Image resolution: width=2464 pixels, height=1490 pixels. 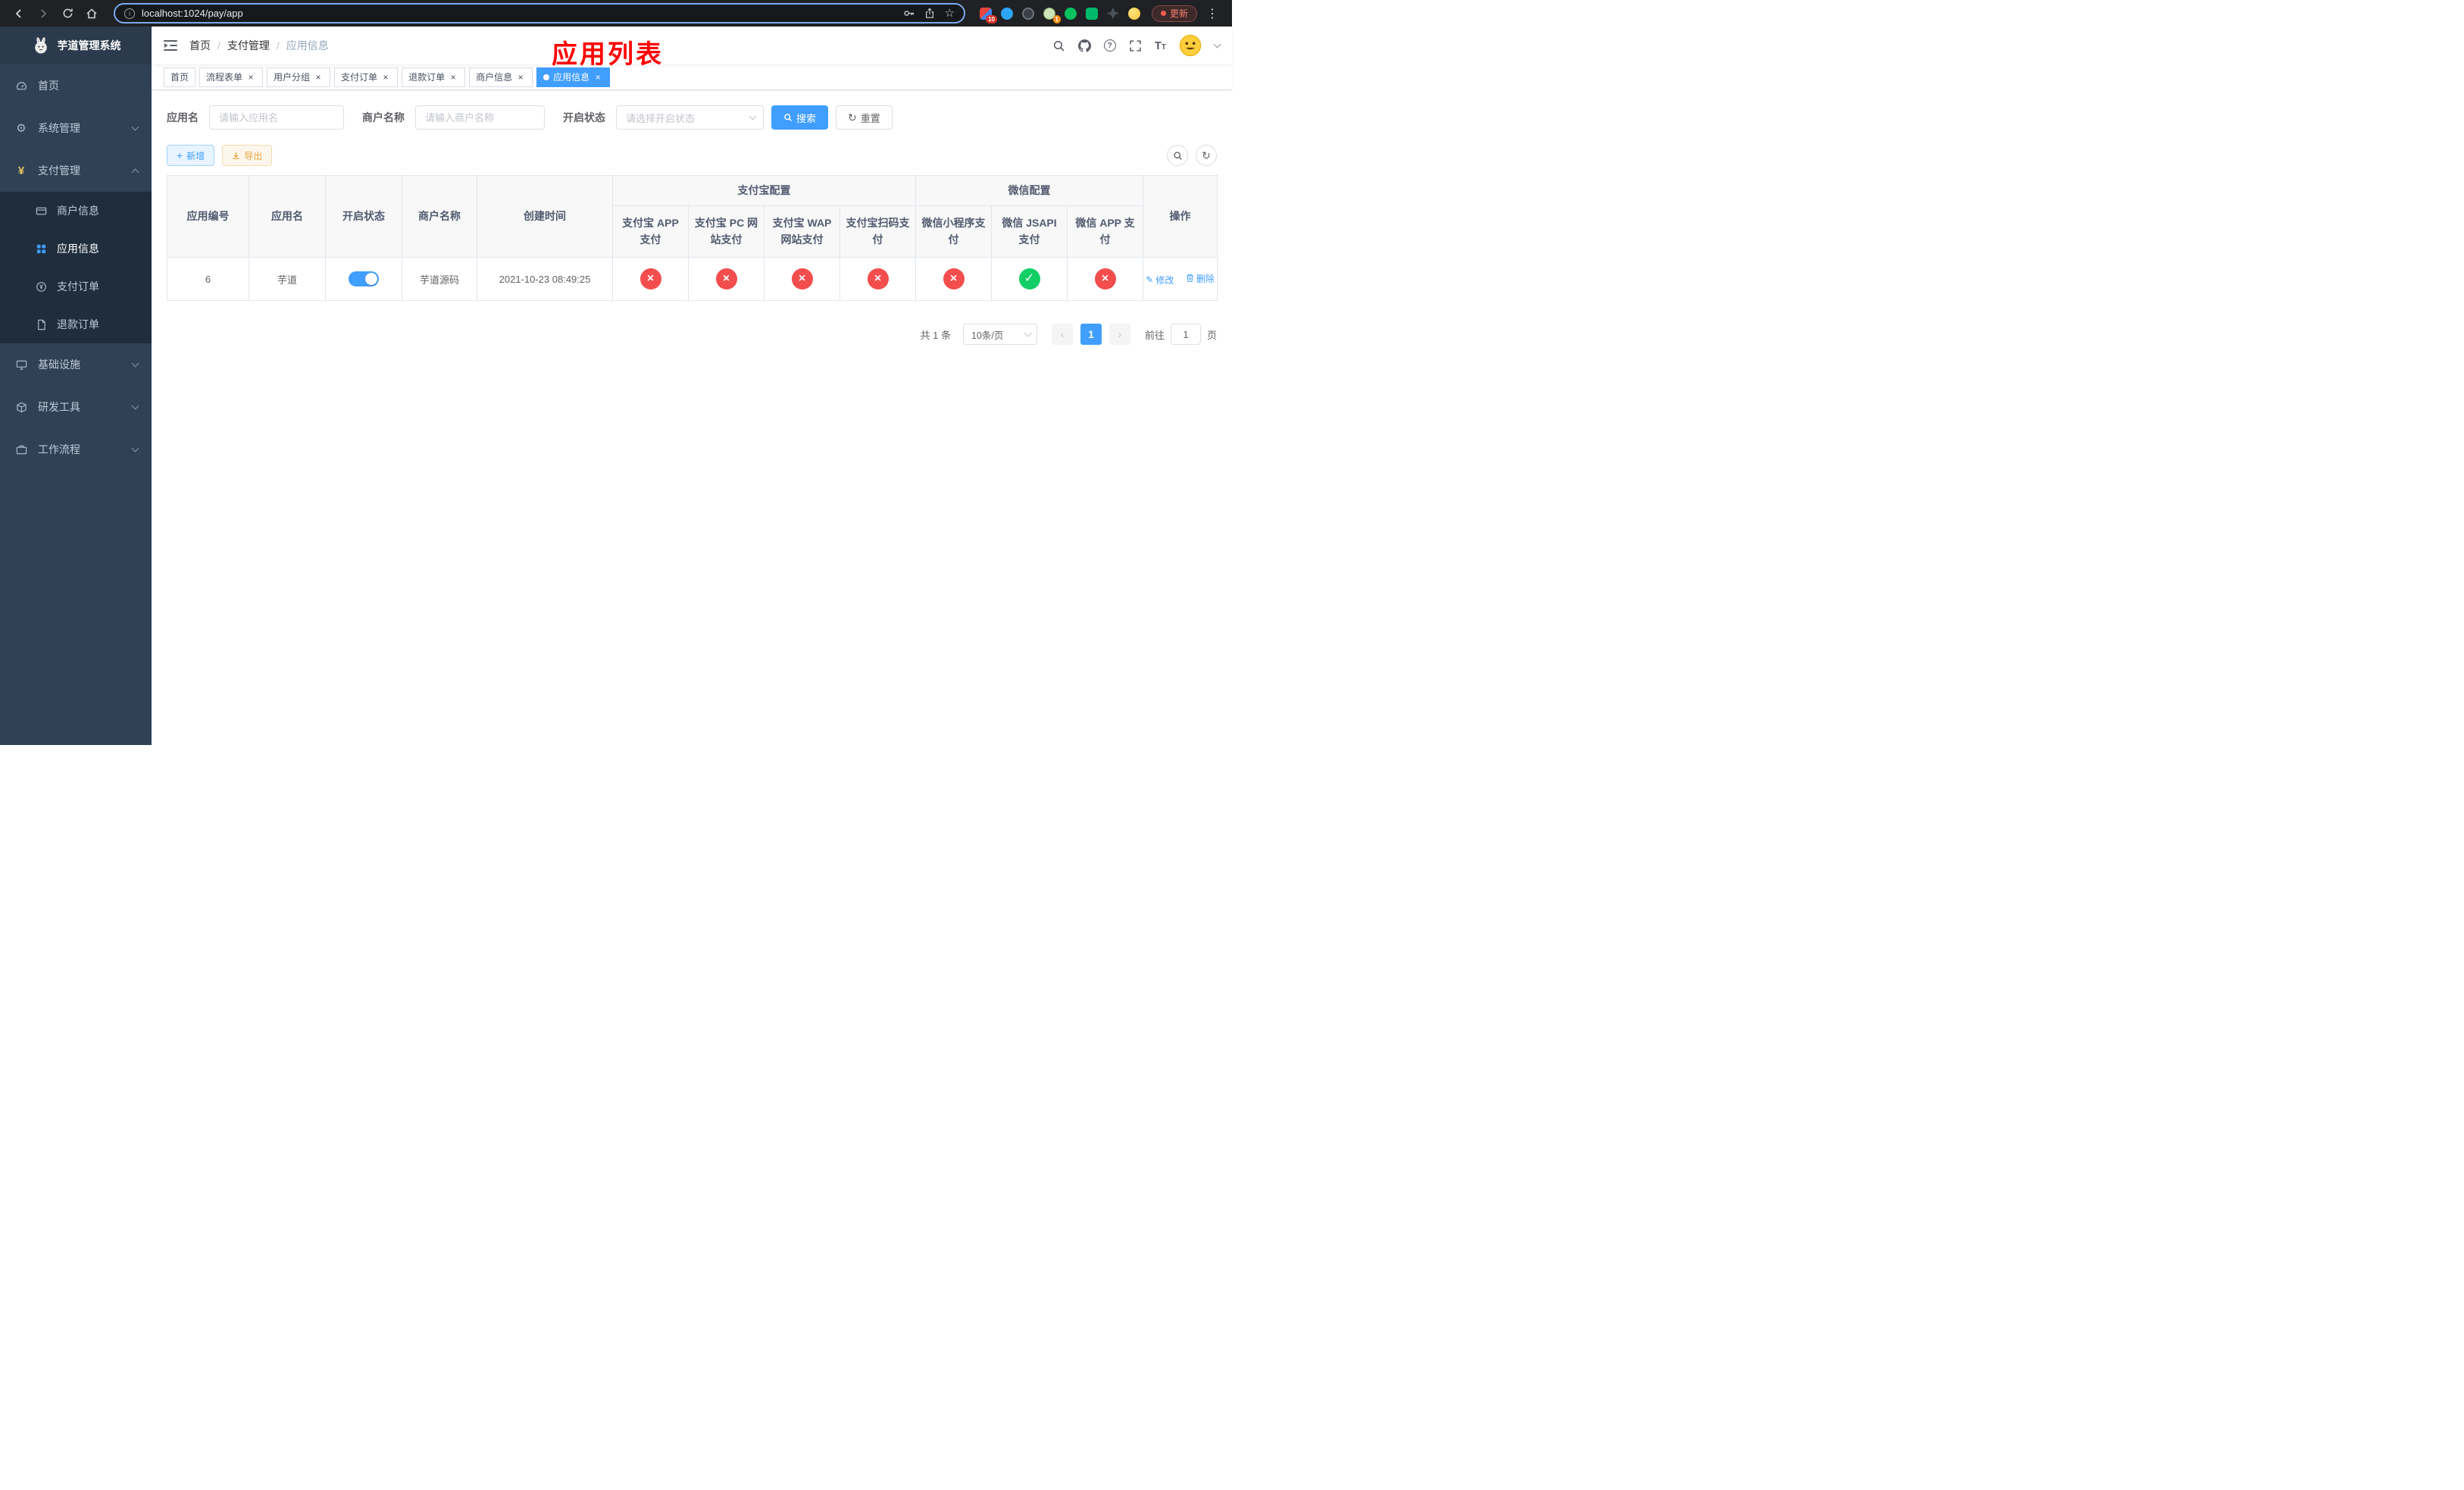 I want to click on prev-page-button: ‹, so click(x=1062, y=335).